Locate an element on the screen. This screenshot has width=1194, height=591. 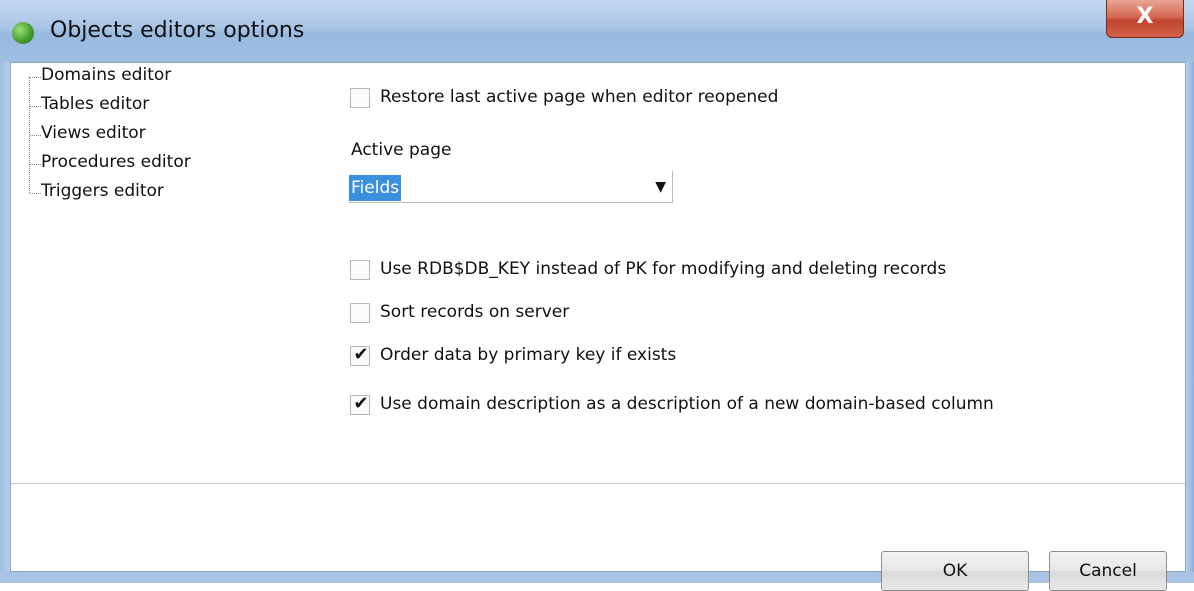
window-frame-left is located at coordinates (5, 322).